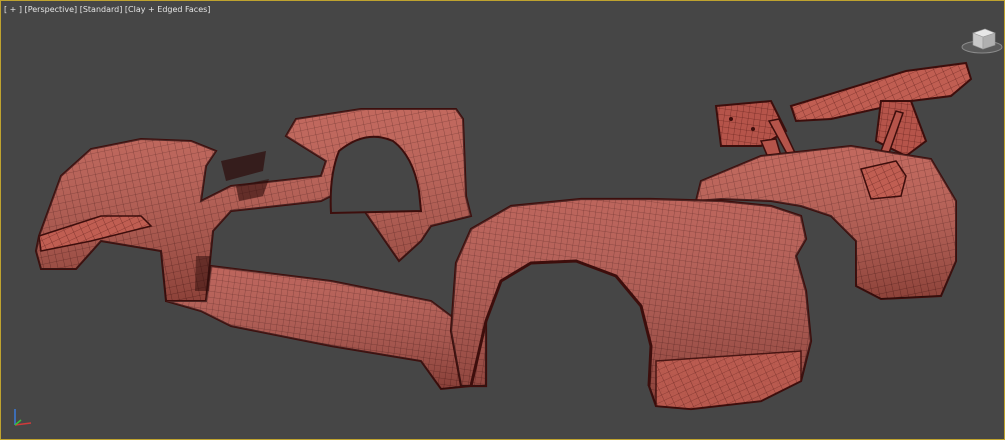 Image resolution: width=1005 pixels, height=440 pixels. Describe the element at coordinates (23, 417) in the screenshot. I see `axis-tripod-icon` at that location.